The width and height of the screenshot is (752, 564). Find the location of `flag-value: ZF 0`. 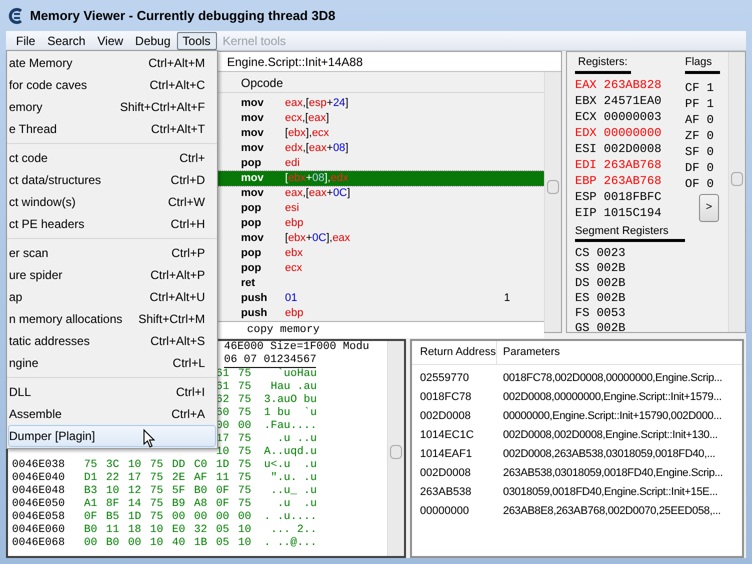

flag-value: ZF 0 is located at coordinates (699, 134).